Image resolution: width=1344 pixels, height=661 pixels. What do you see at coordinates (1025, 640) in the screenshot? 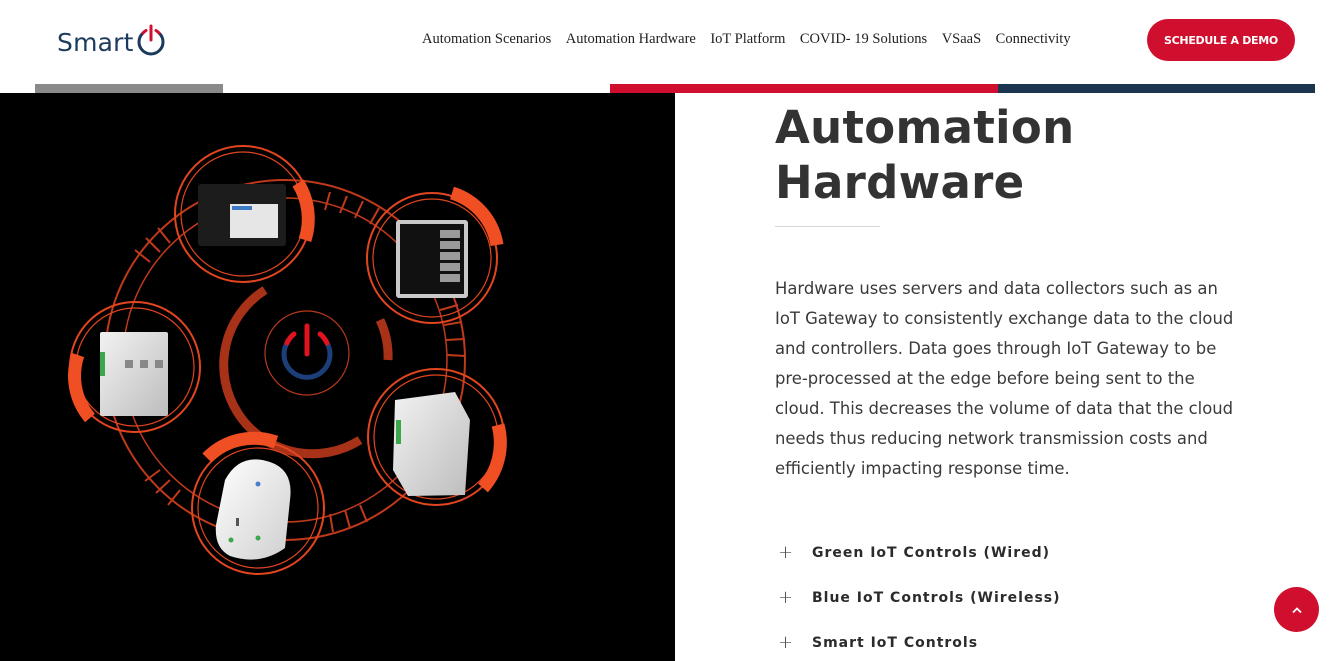
I see `accordion-item-smart-iot: + Smart IoT Controls` at bounding box center [1025, 640].